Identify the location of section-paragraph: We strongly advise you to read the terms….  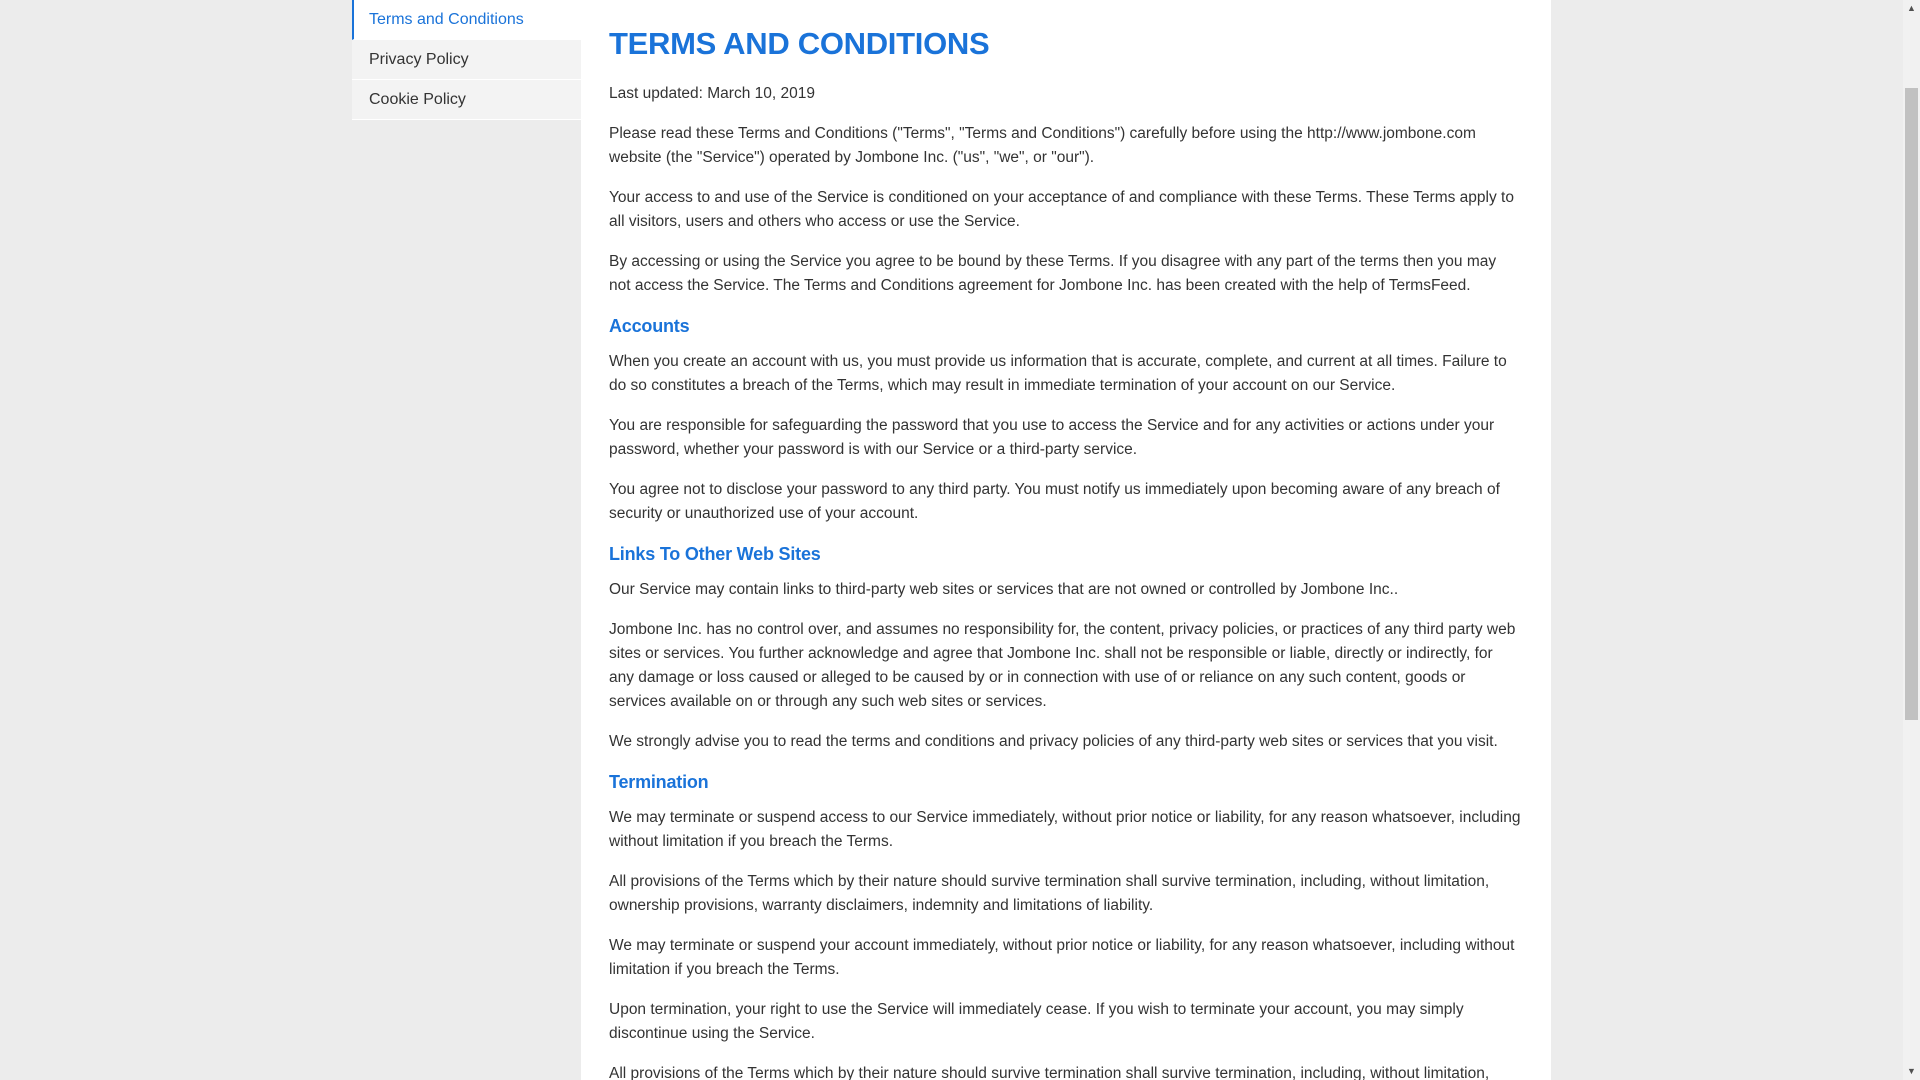
(1053, 741).